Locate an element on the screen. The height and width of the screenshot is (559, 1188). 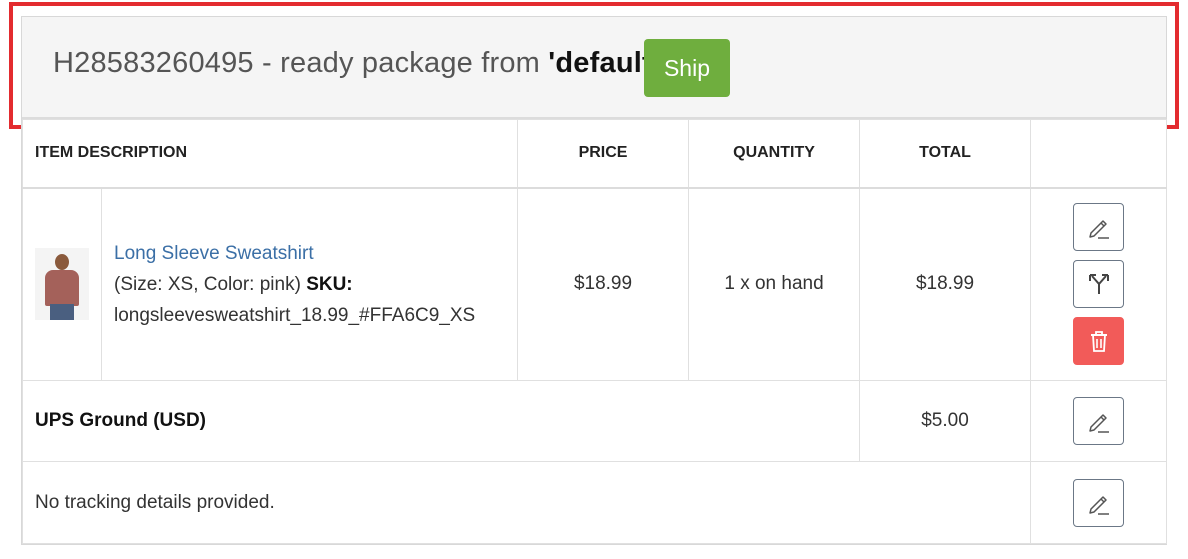
product-price: $18.99 is located at coordinates (603, 284).